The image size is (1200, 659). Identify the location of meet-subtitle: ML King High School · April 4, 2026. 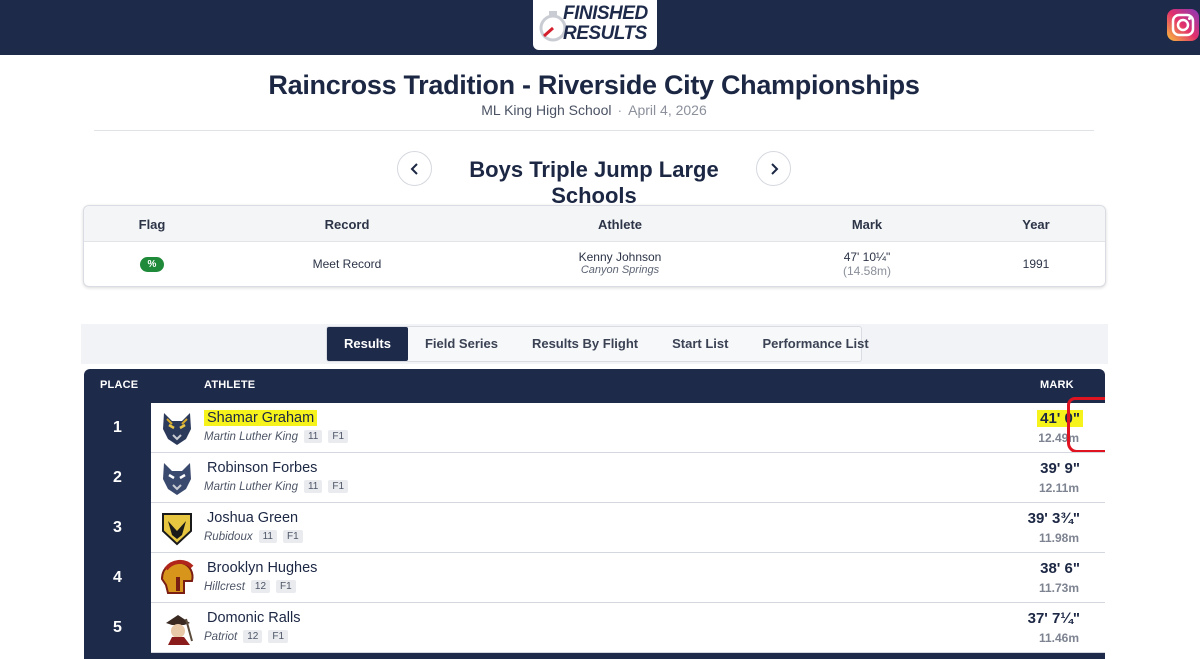
(594, 110).